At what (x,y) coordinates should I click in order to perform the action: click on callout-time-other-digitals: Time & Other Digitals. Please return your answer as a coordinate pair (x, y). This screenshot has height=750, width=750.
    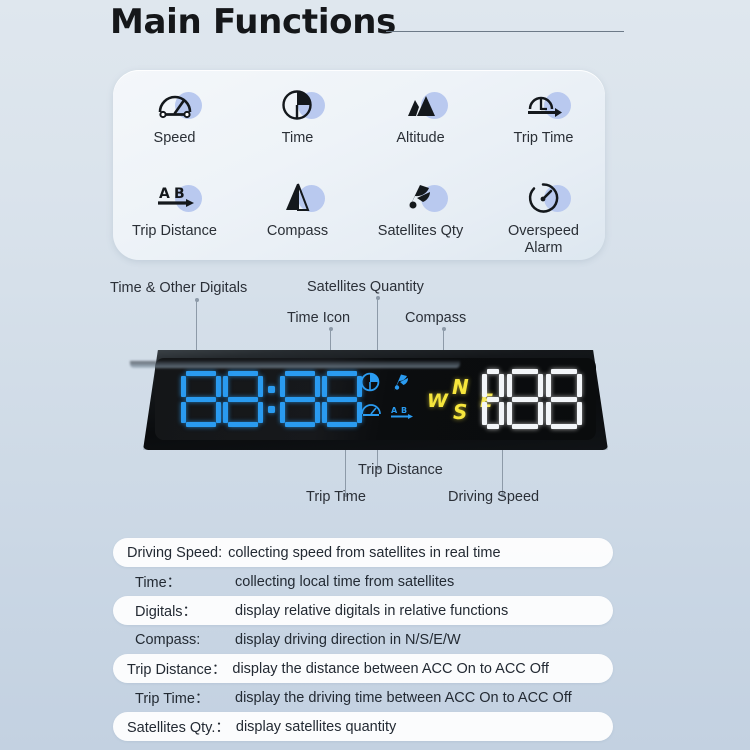
    Looking at the image, I should click on (179, 288).